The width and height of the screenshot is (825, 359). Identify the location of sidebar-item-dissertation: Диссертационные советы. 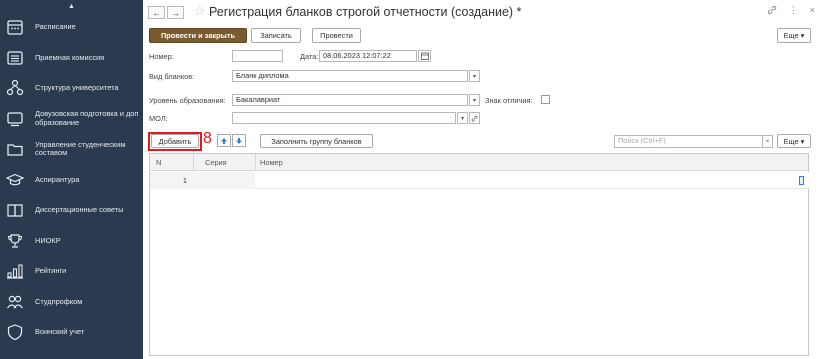
(71, 210).